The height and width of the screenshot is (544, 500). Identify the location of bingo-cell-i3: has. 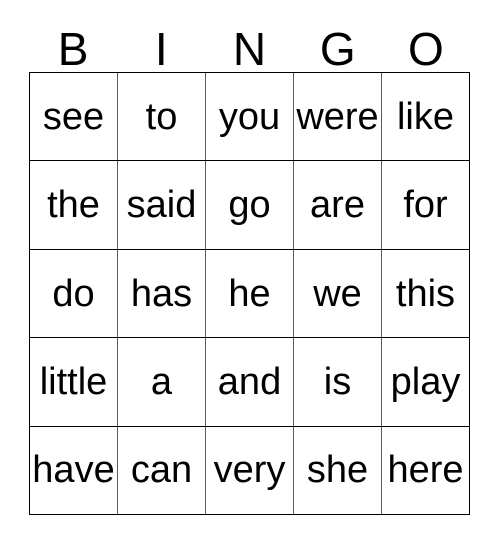
(162, 293).